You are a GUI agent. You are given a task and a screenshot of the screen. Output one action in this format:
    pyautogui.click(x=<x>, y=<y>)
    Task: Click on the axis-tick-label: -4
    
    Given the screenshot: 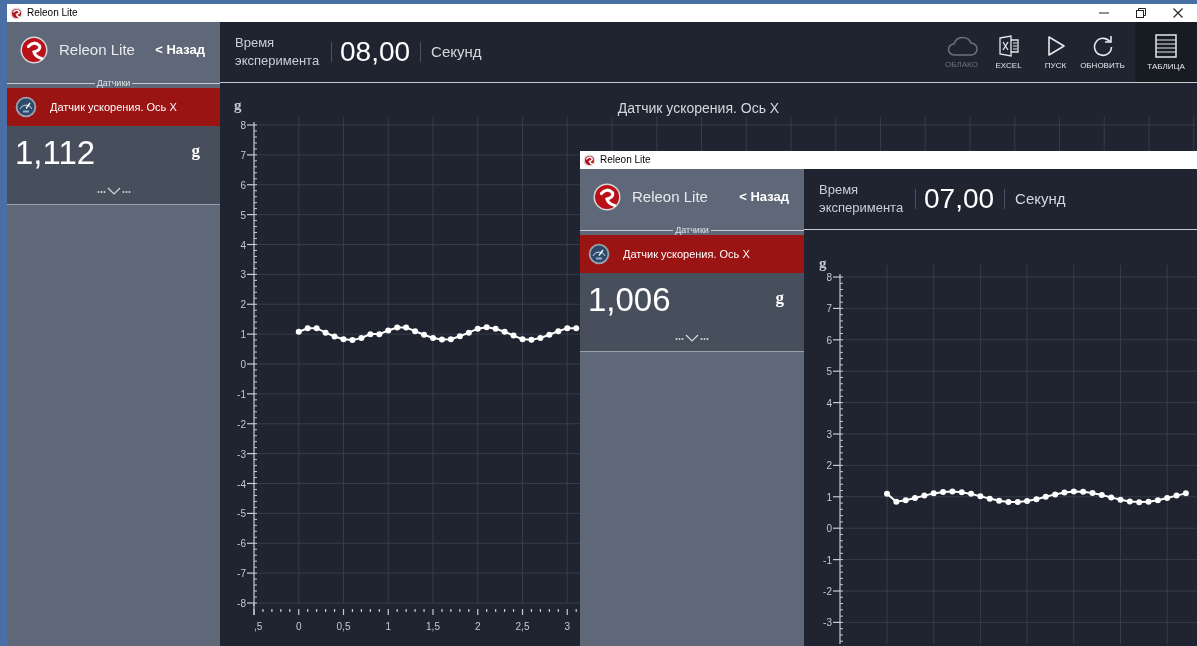 What is the action you would take?
    pyautogui.click(x=241, y=484)
    